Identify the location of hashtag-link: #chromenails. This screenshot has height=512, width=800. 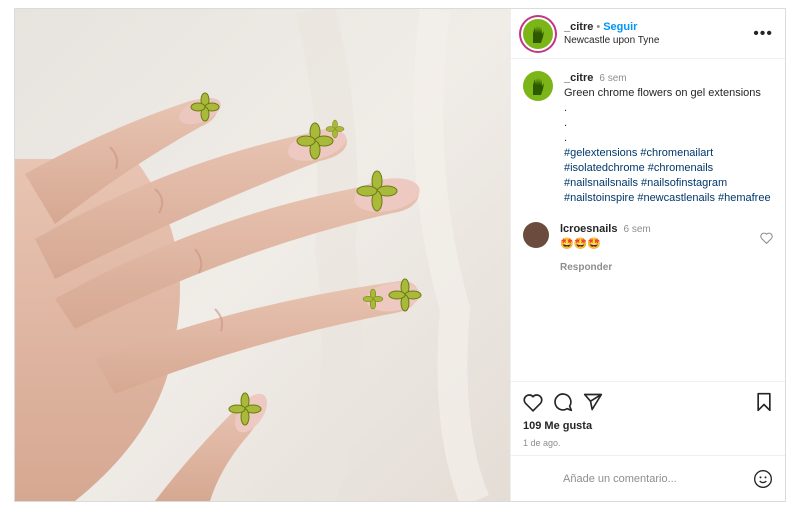
(680, 168).